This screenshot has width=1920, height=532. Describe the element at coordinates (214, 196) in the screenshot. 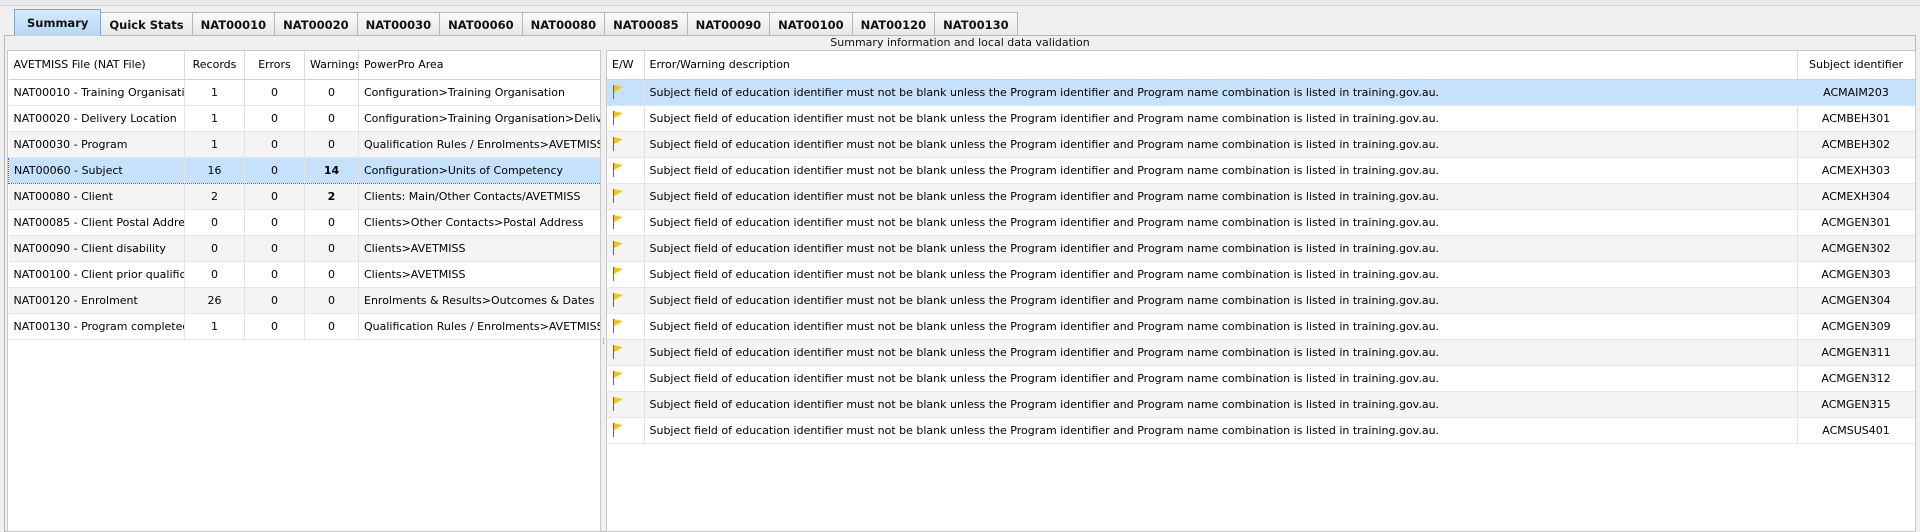

I see `records-cell: 2` at that location.